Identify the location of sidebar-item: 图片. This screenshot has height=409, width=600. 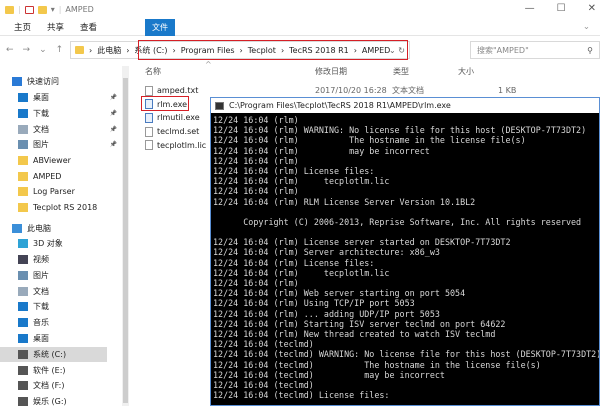
(71, 275).